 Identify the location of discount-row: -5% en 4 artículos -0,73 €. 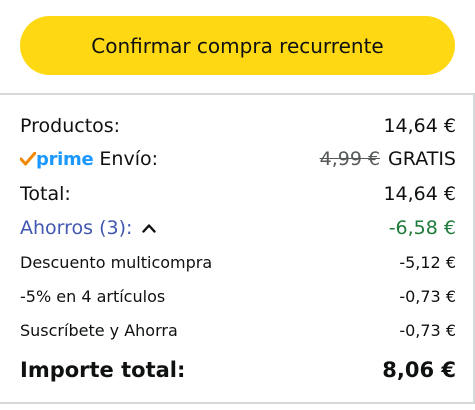
(238, 296).